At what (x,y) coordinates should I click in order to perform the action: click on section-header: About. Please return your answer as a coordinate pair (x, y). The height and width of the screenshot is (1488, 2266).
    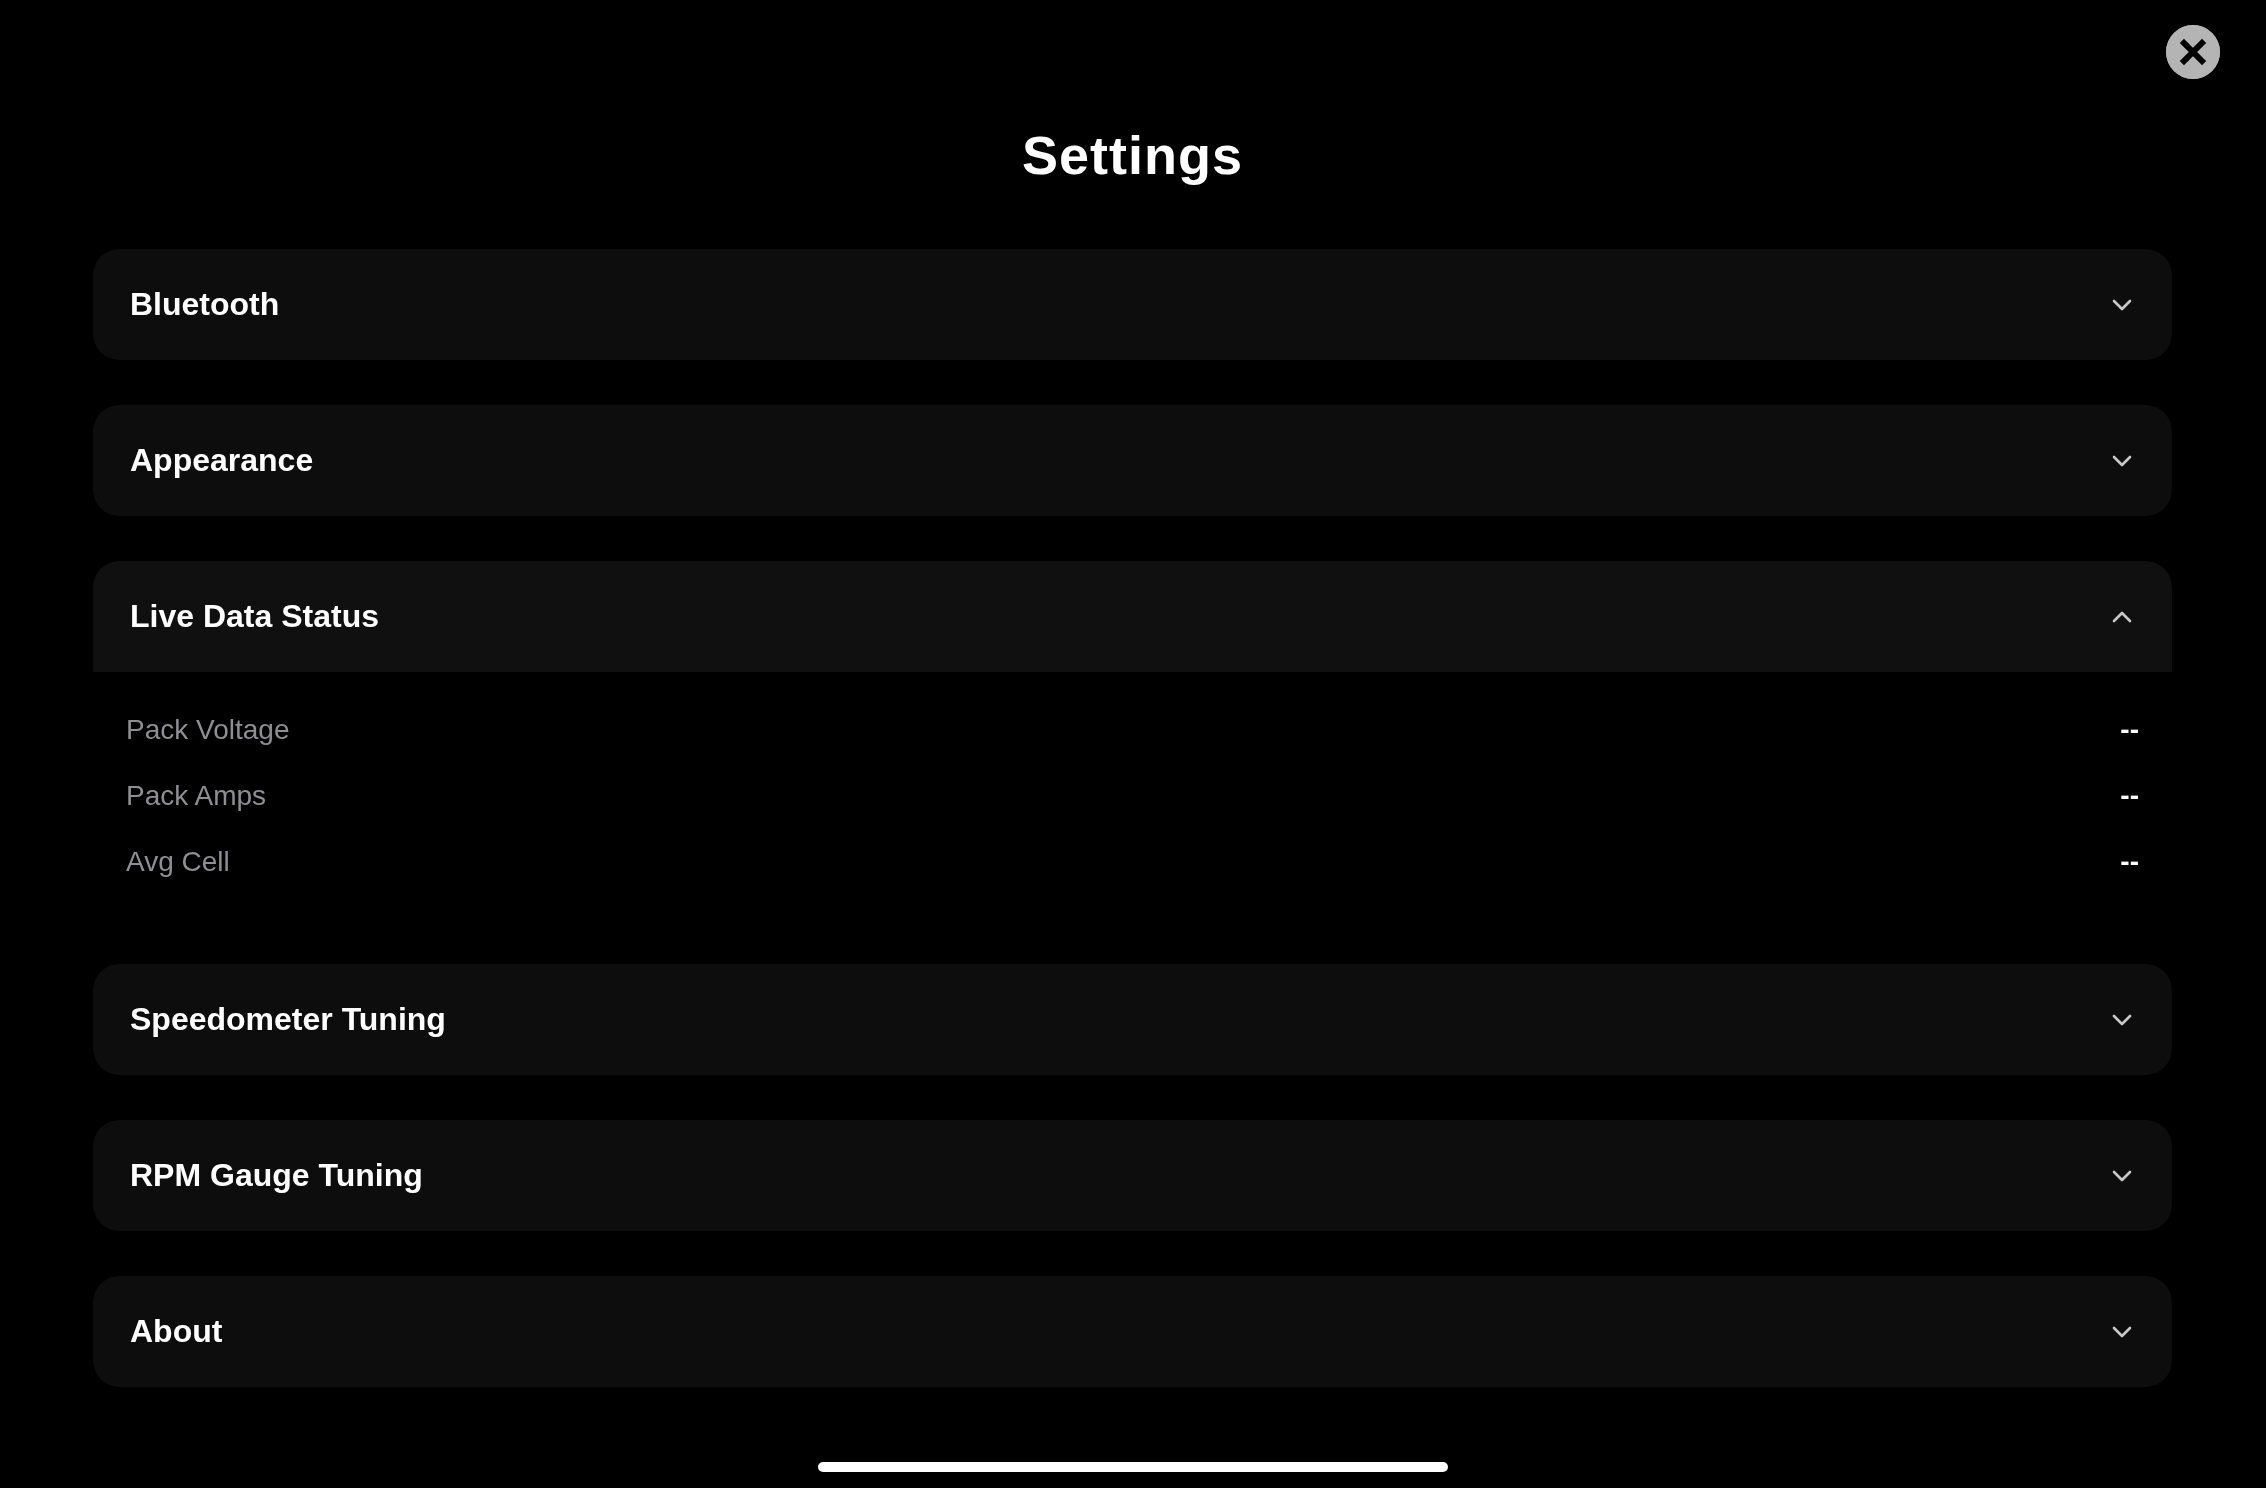
    Looking at the image, I should click on (1132, 1331).